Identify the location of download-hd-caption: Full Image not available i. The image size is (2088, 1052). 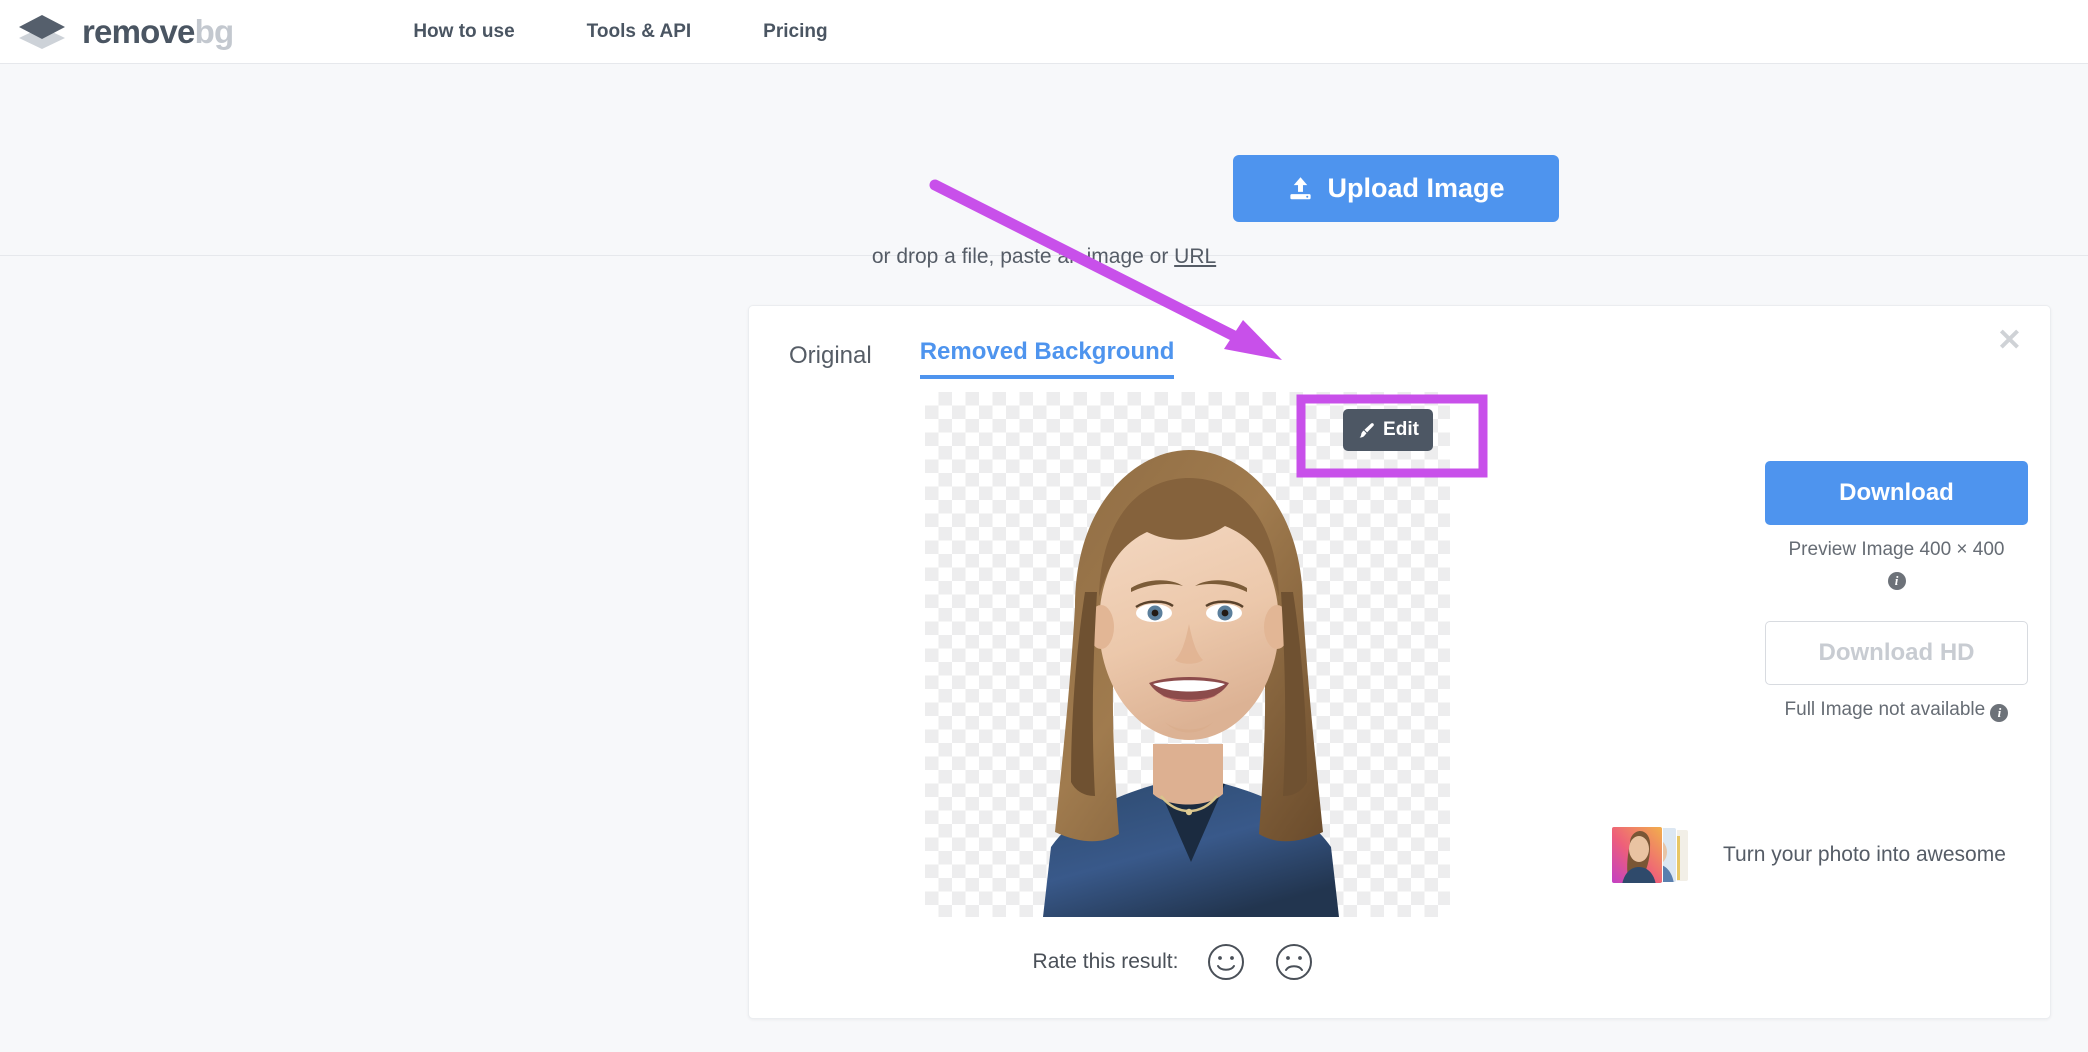
(1896, 710).